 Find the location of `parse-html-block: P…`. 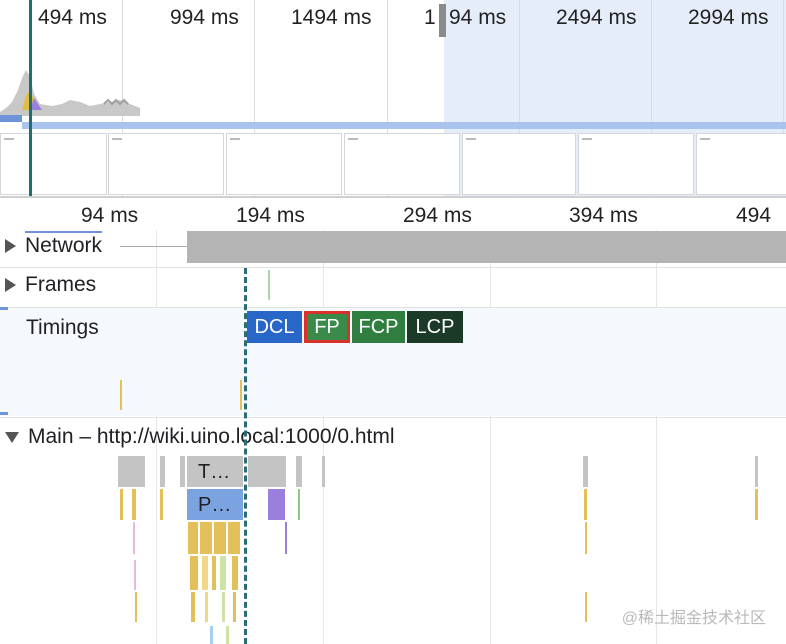

parse-html-block: P… is located at coordinates (215, 504).